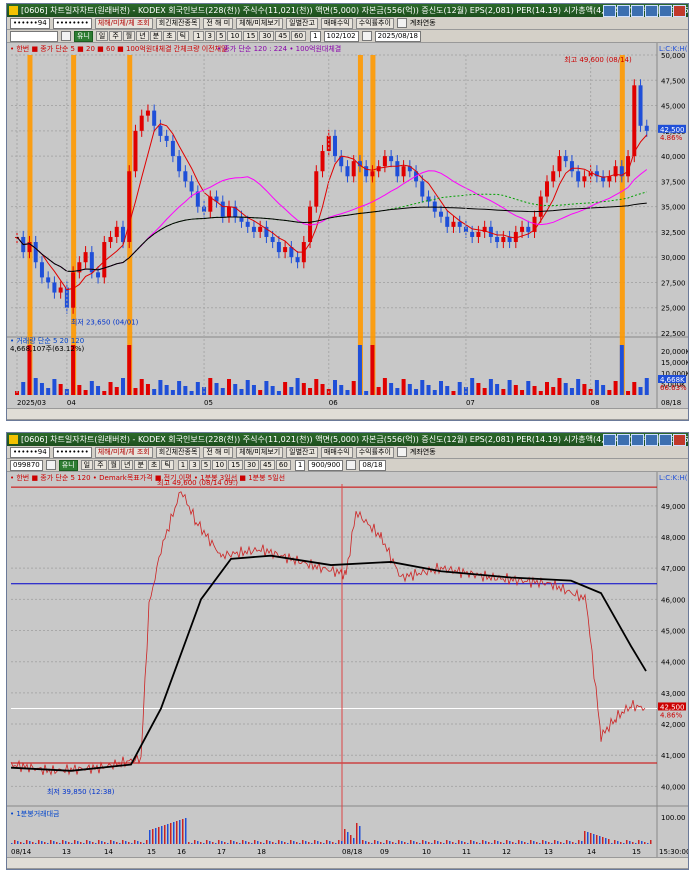 This screenshot has width=695, height=874. I want to click on app-icon, so click(13, 10).